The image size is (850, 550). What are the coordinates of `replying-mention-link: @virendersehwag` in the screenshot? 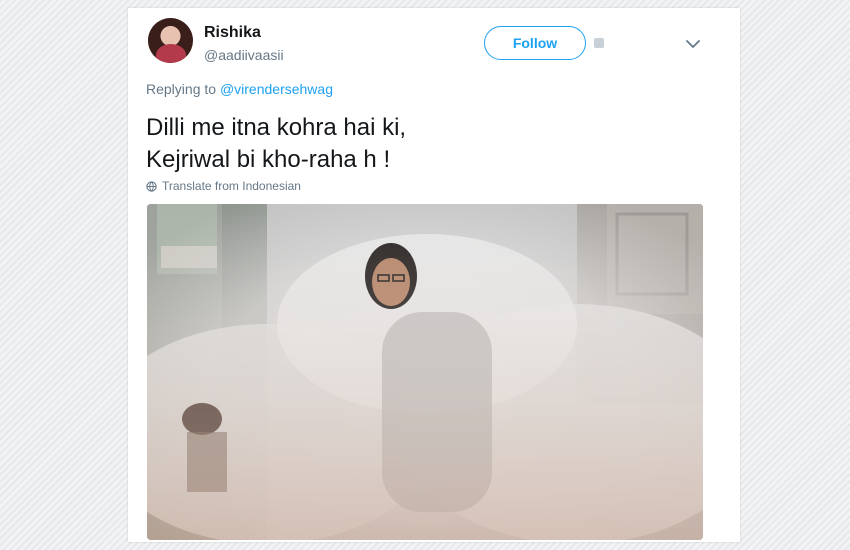 It's located at (276, 89).